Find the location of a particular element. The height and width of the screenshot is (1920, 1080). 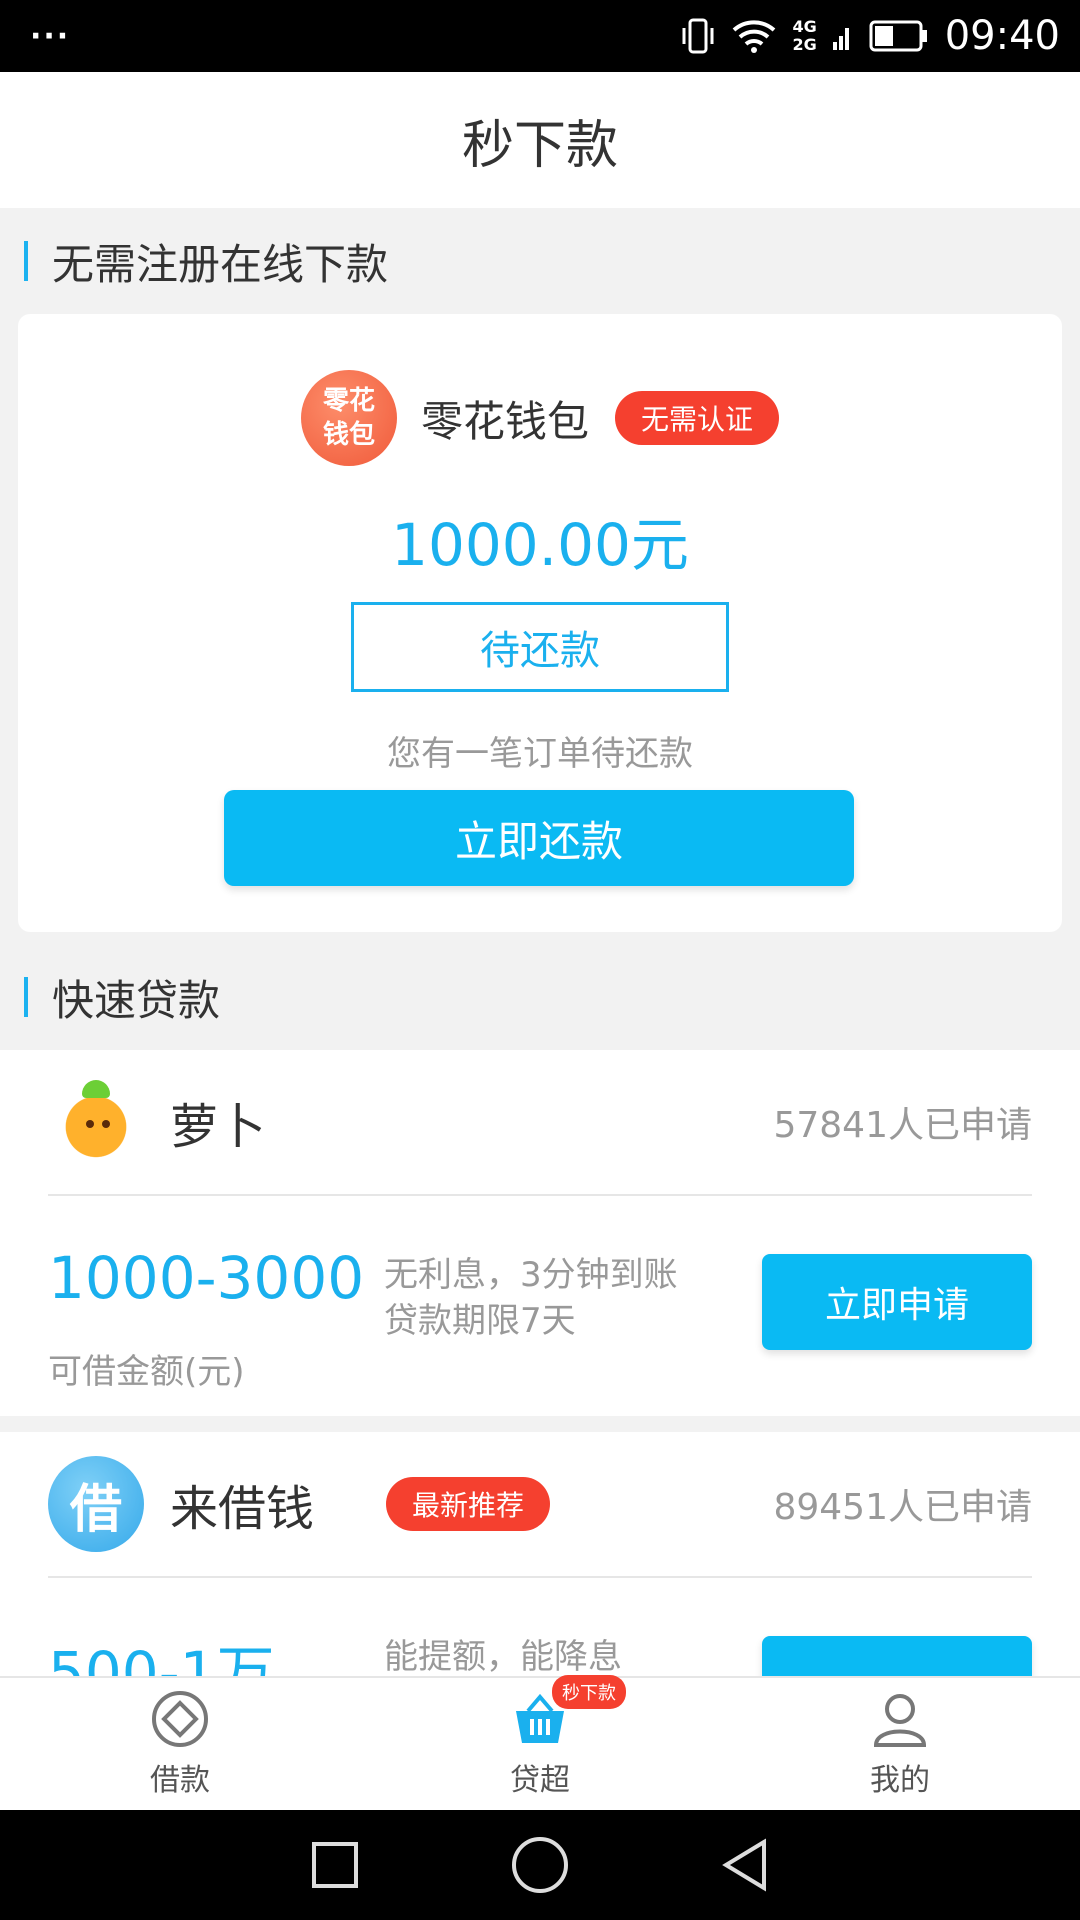

wifi-icon is located at coordinates (754, 36).